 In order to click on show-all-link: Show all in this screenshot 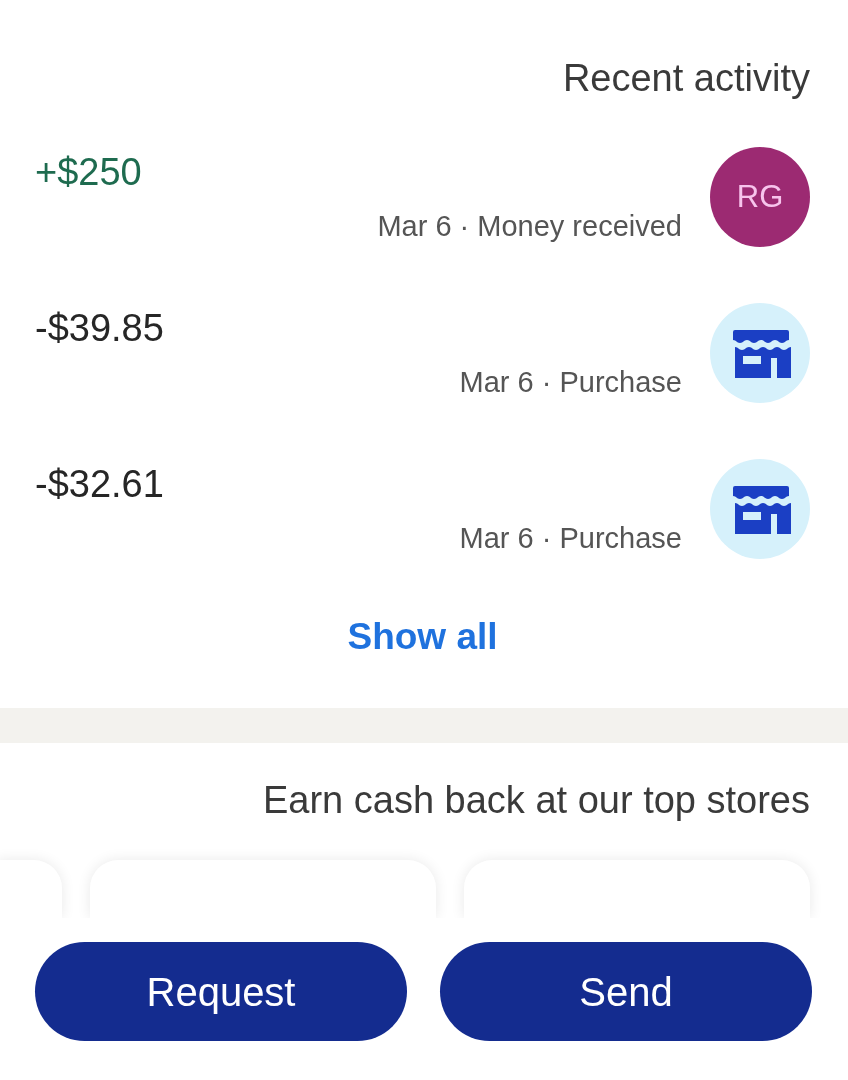, I will do `click(422, 637)`.